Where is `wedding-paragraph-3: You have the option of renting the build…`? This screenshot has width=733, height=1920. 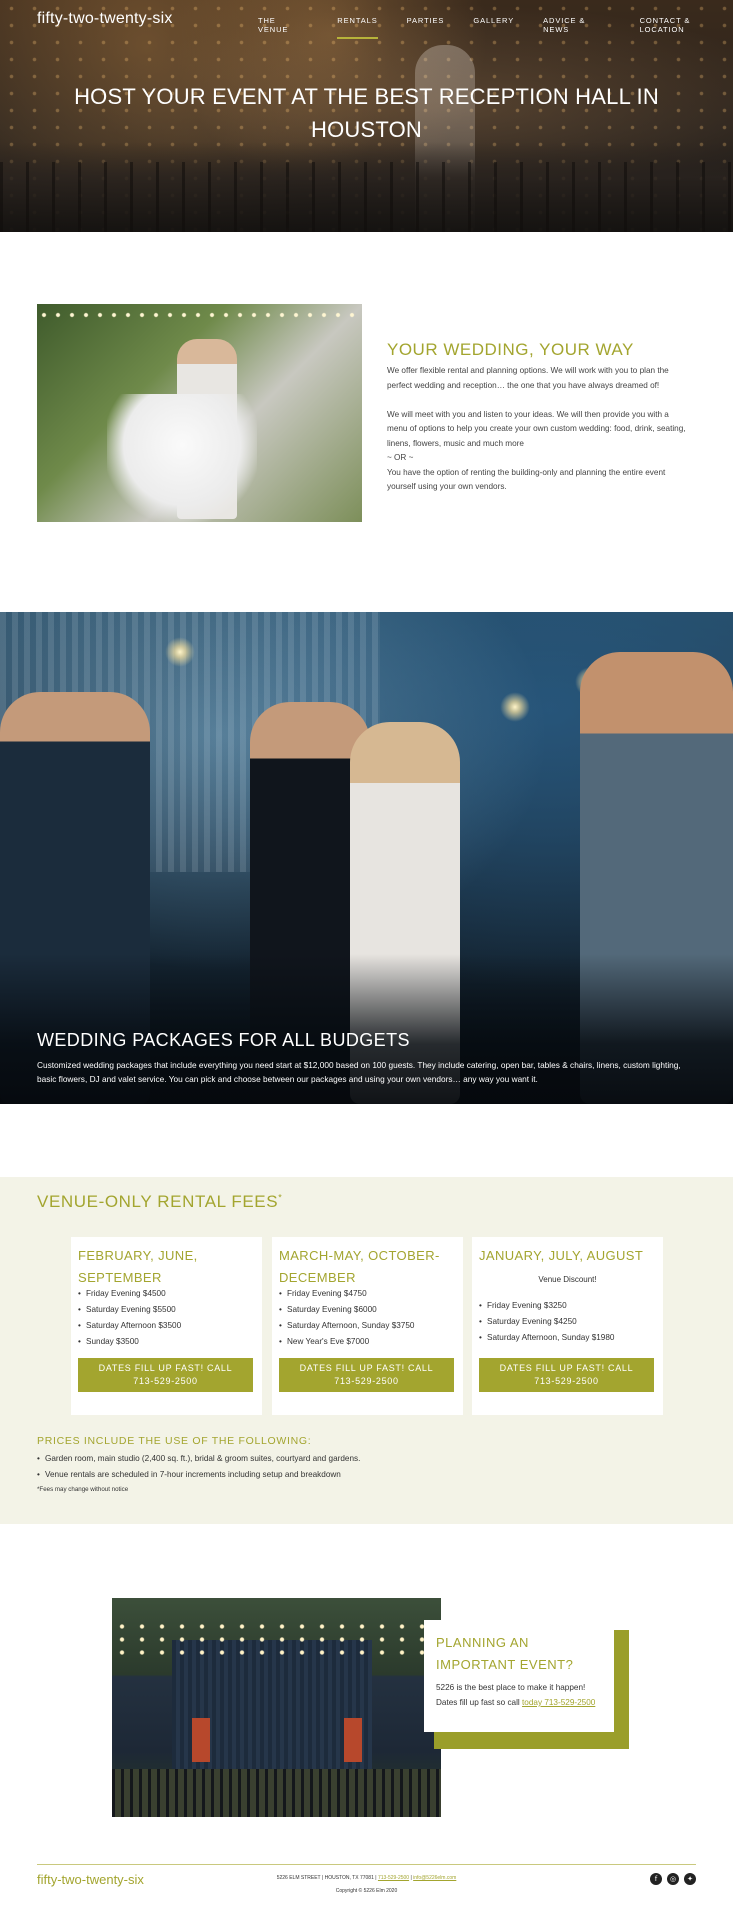 wedding-paragraph-3: You have the option of renting the build… is located at coordinates (526, 479).